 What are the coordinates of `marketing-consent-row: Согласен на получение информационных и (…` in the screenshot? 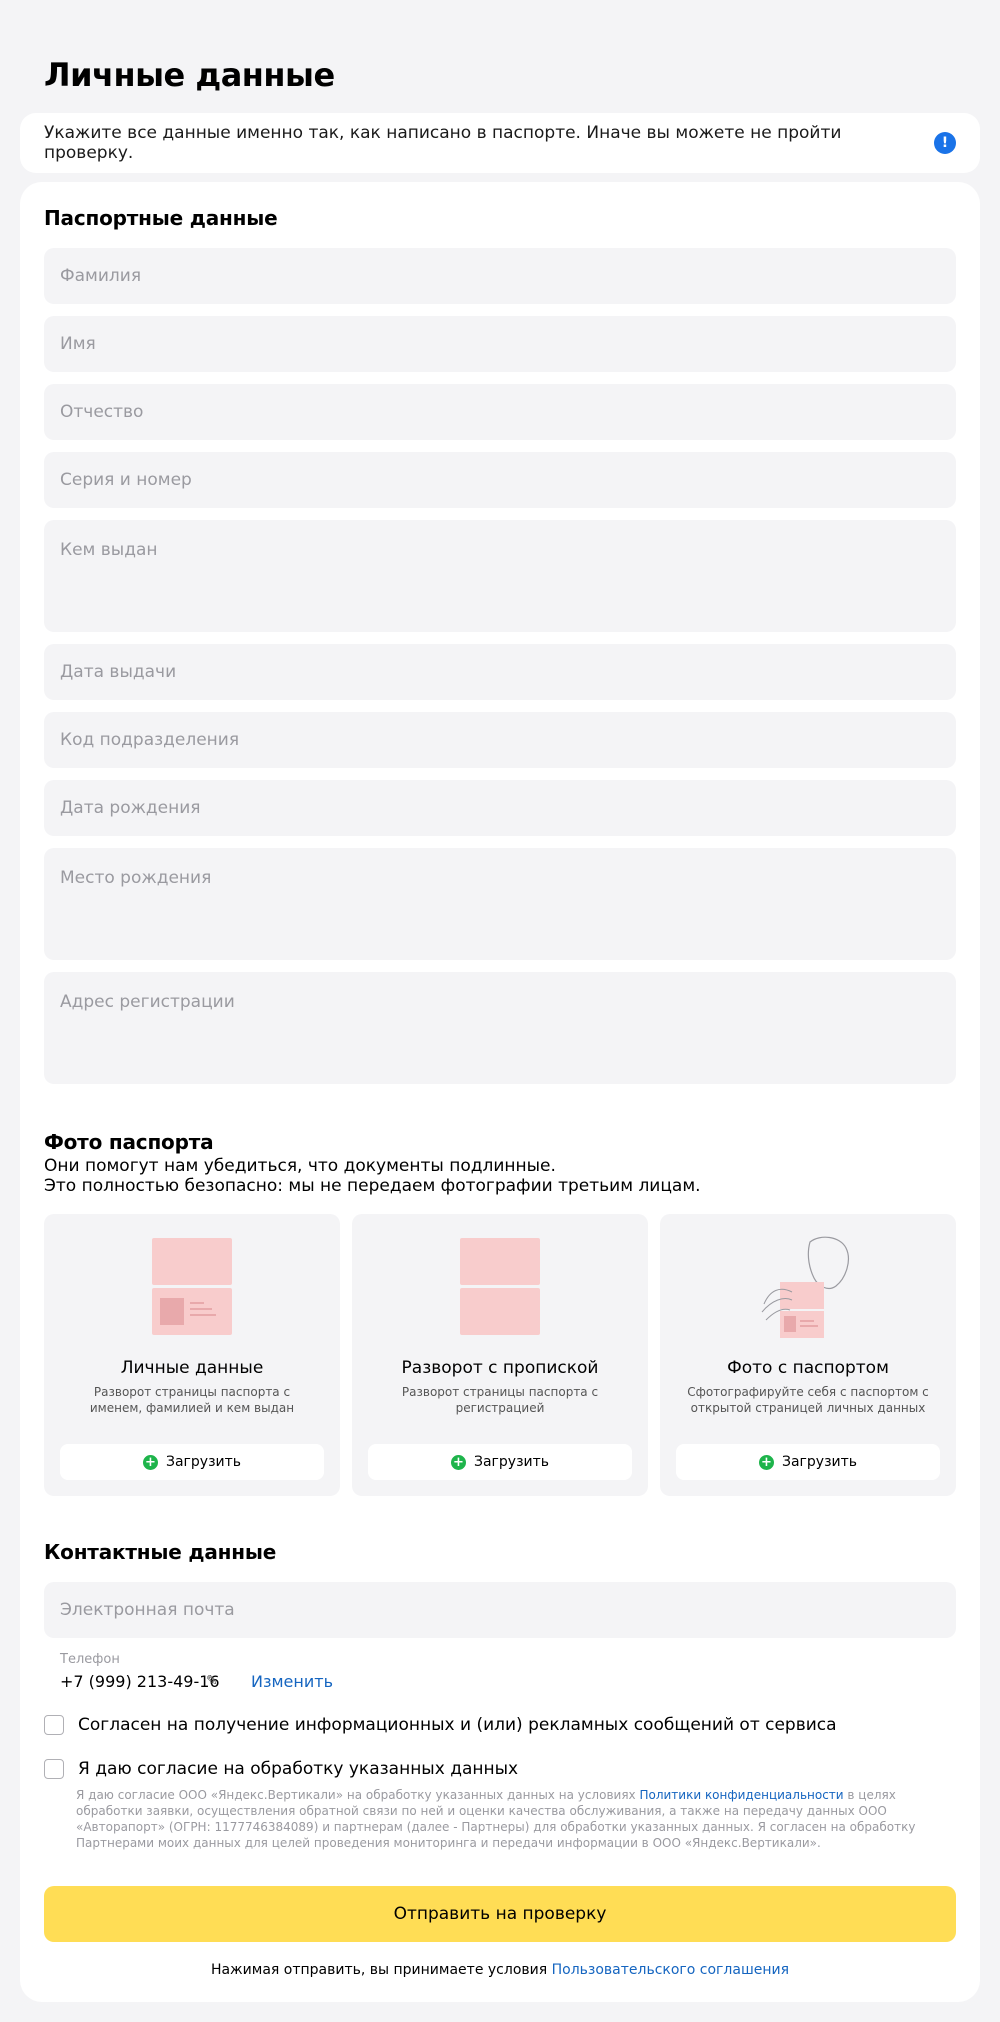 It's located at (440, 1725).